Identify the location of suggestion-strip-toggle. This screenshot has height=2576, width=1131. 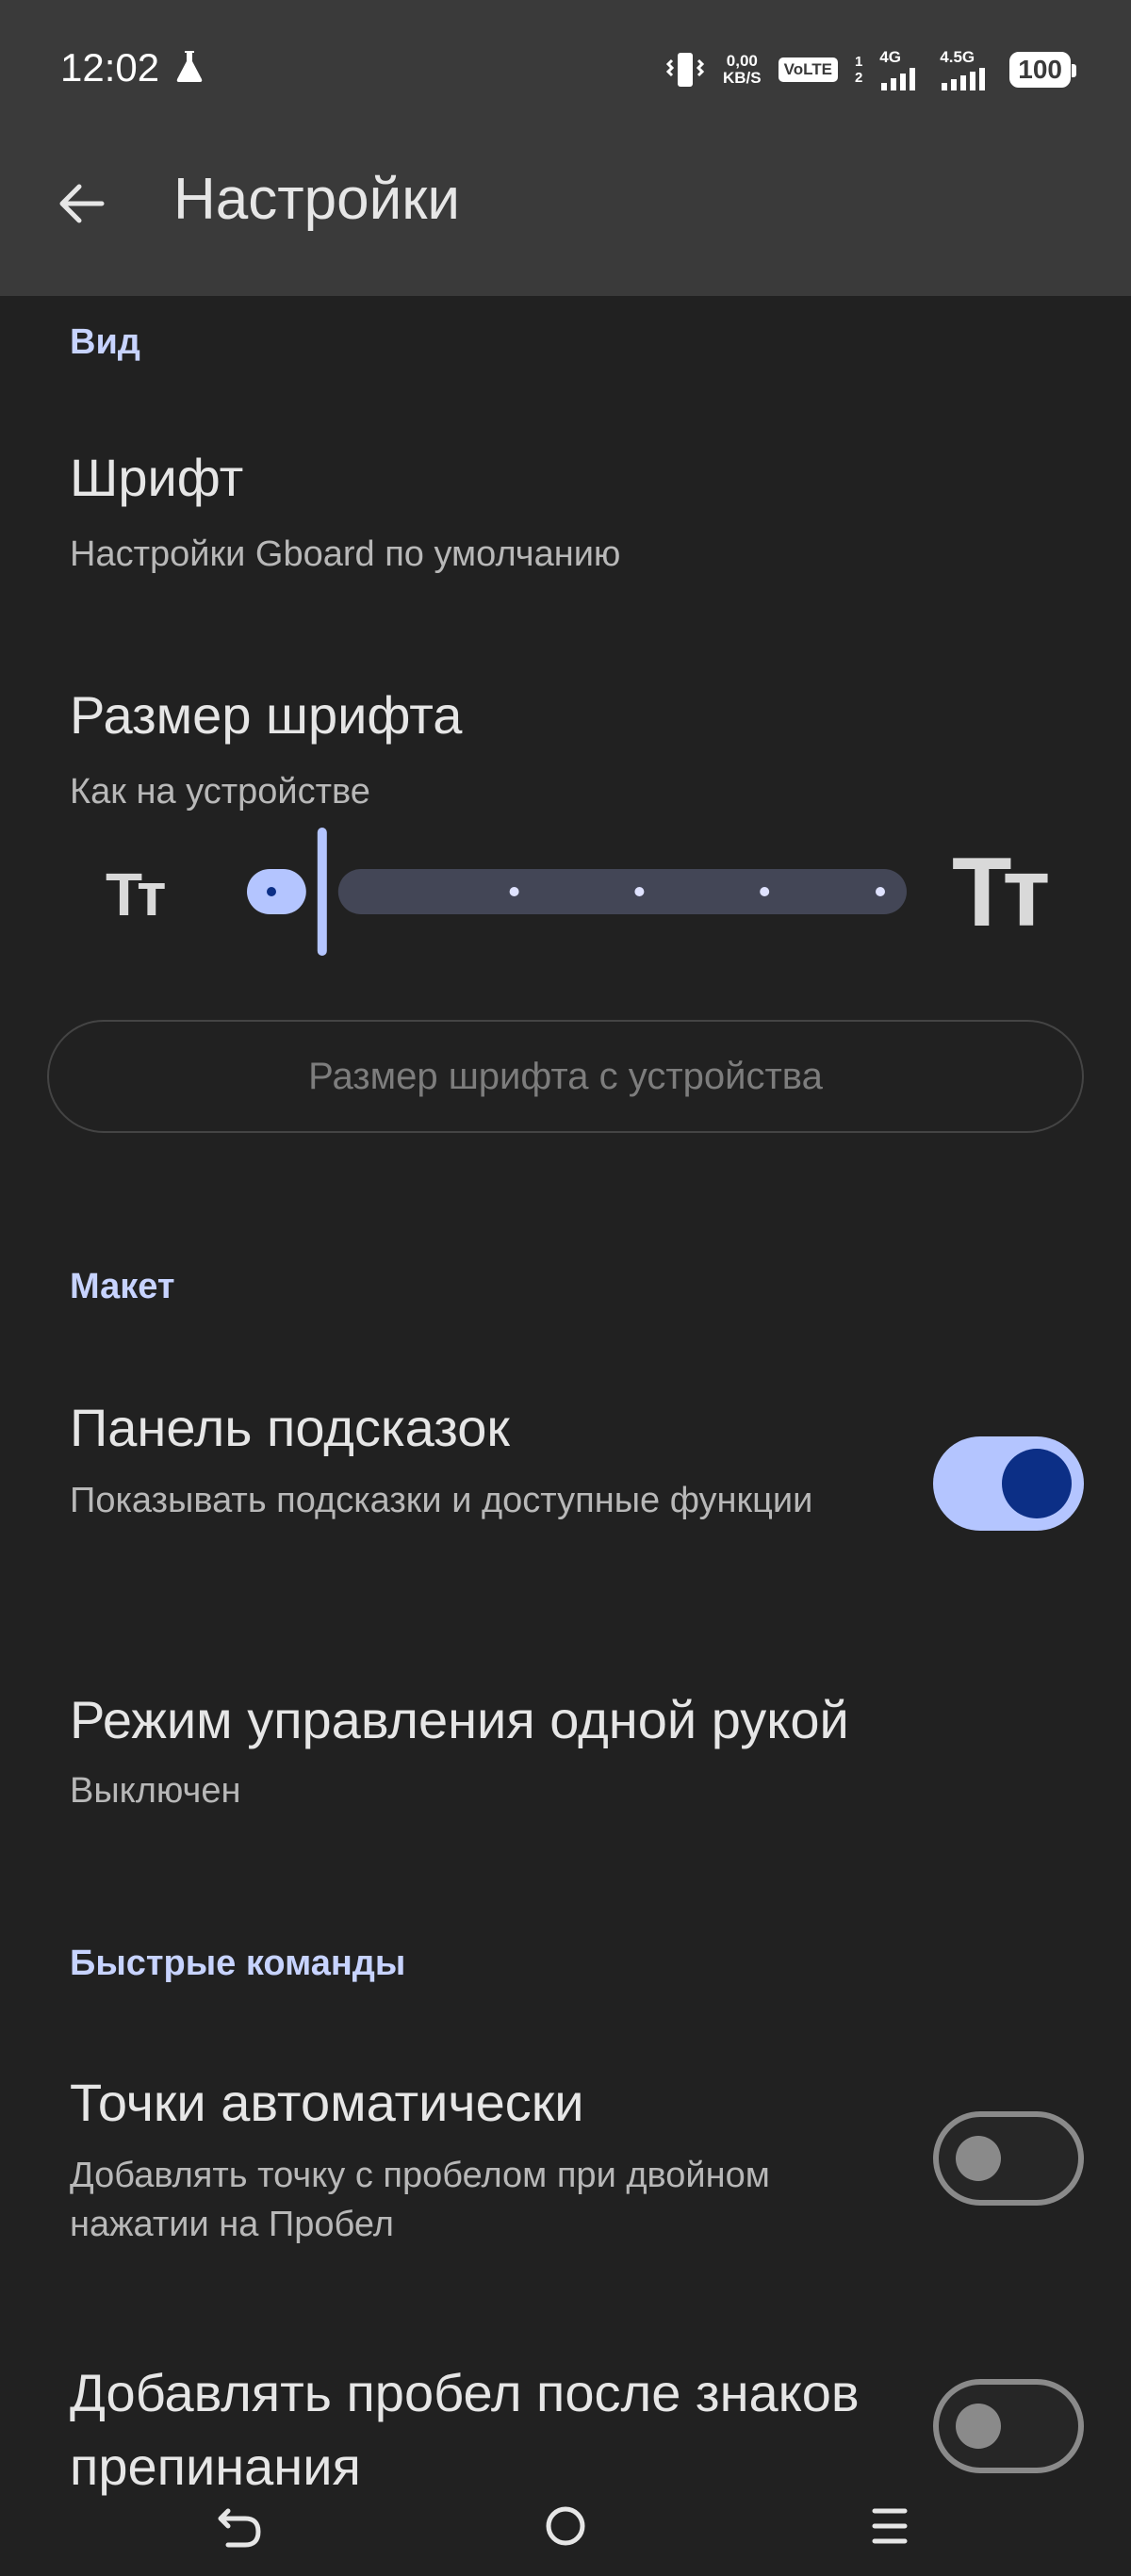
(1008, 1483).